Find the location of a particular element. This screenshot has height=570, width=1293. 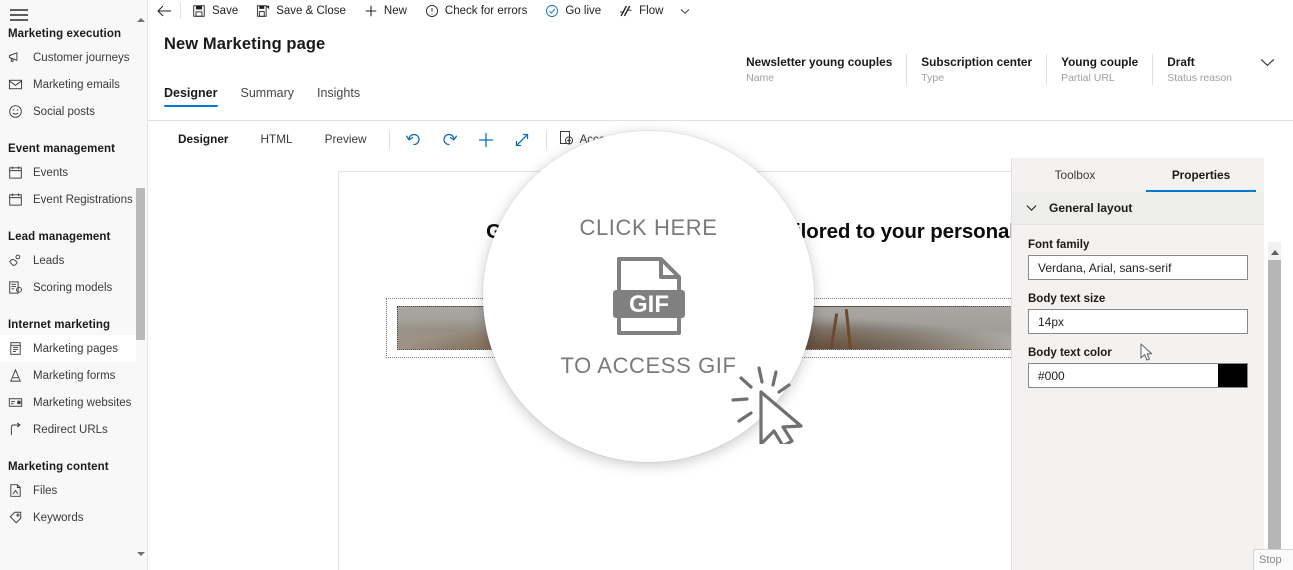

megaphone-icon is located at coordinates (15, 57).